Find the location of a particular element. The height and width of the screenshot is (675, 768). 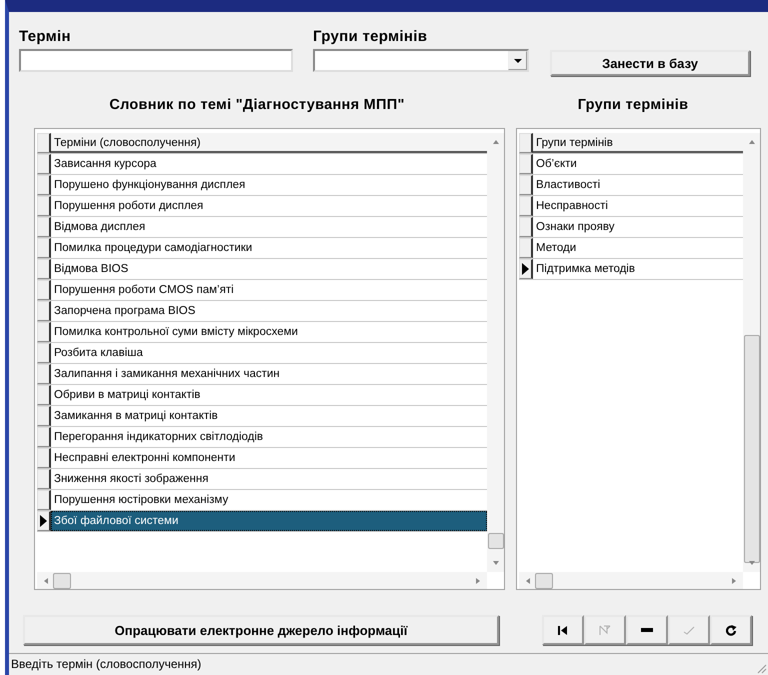

section-title: Словник по темі "Діагностування МПП" is located at coordinates (257, 106).